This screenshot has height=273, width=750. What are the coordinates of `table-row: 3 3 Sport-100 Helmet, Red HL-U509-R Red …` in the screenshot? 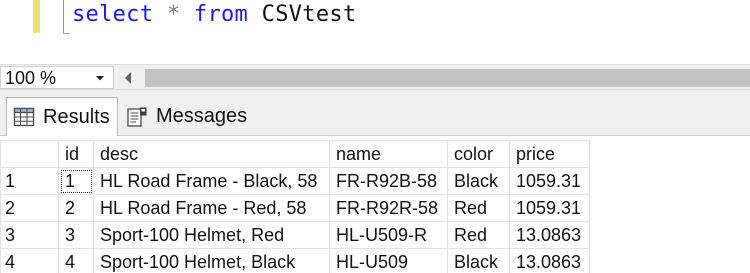 It's located at (295, 235).